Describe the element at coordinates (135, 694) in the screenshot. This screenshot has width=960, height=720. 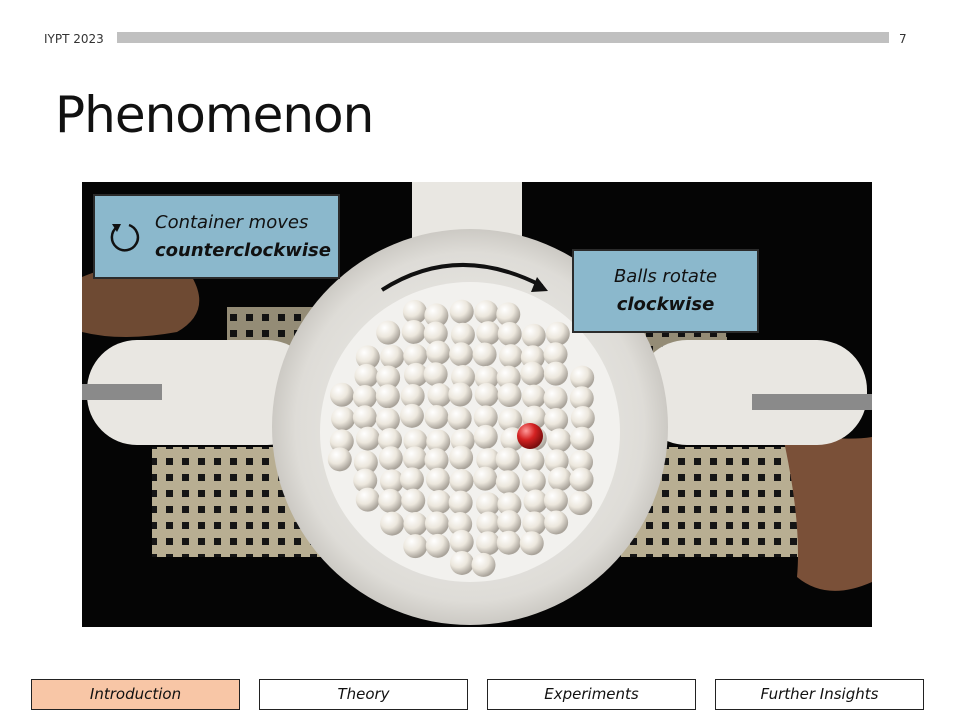
I see `nav-introduction: Introduction` at that location.